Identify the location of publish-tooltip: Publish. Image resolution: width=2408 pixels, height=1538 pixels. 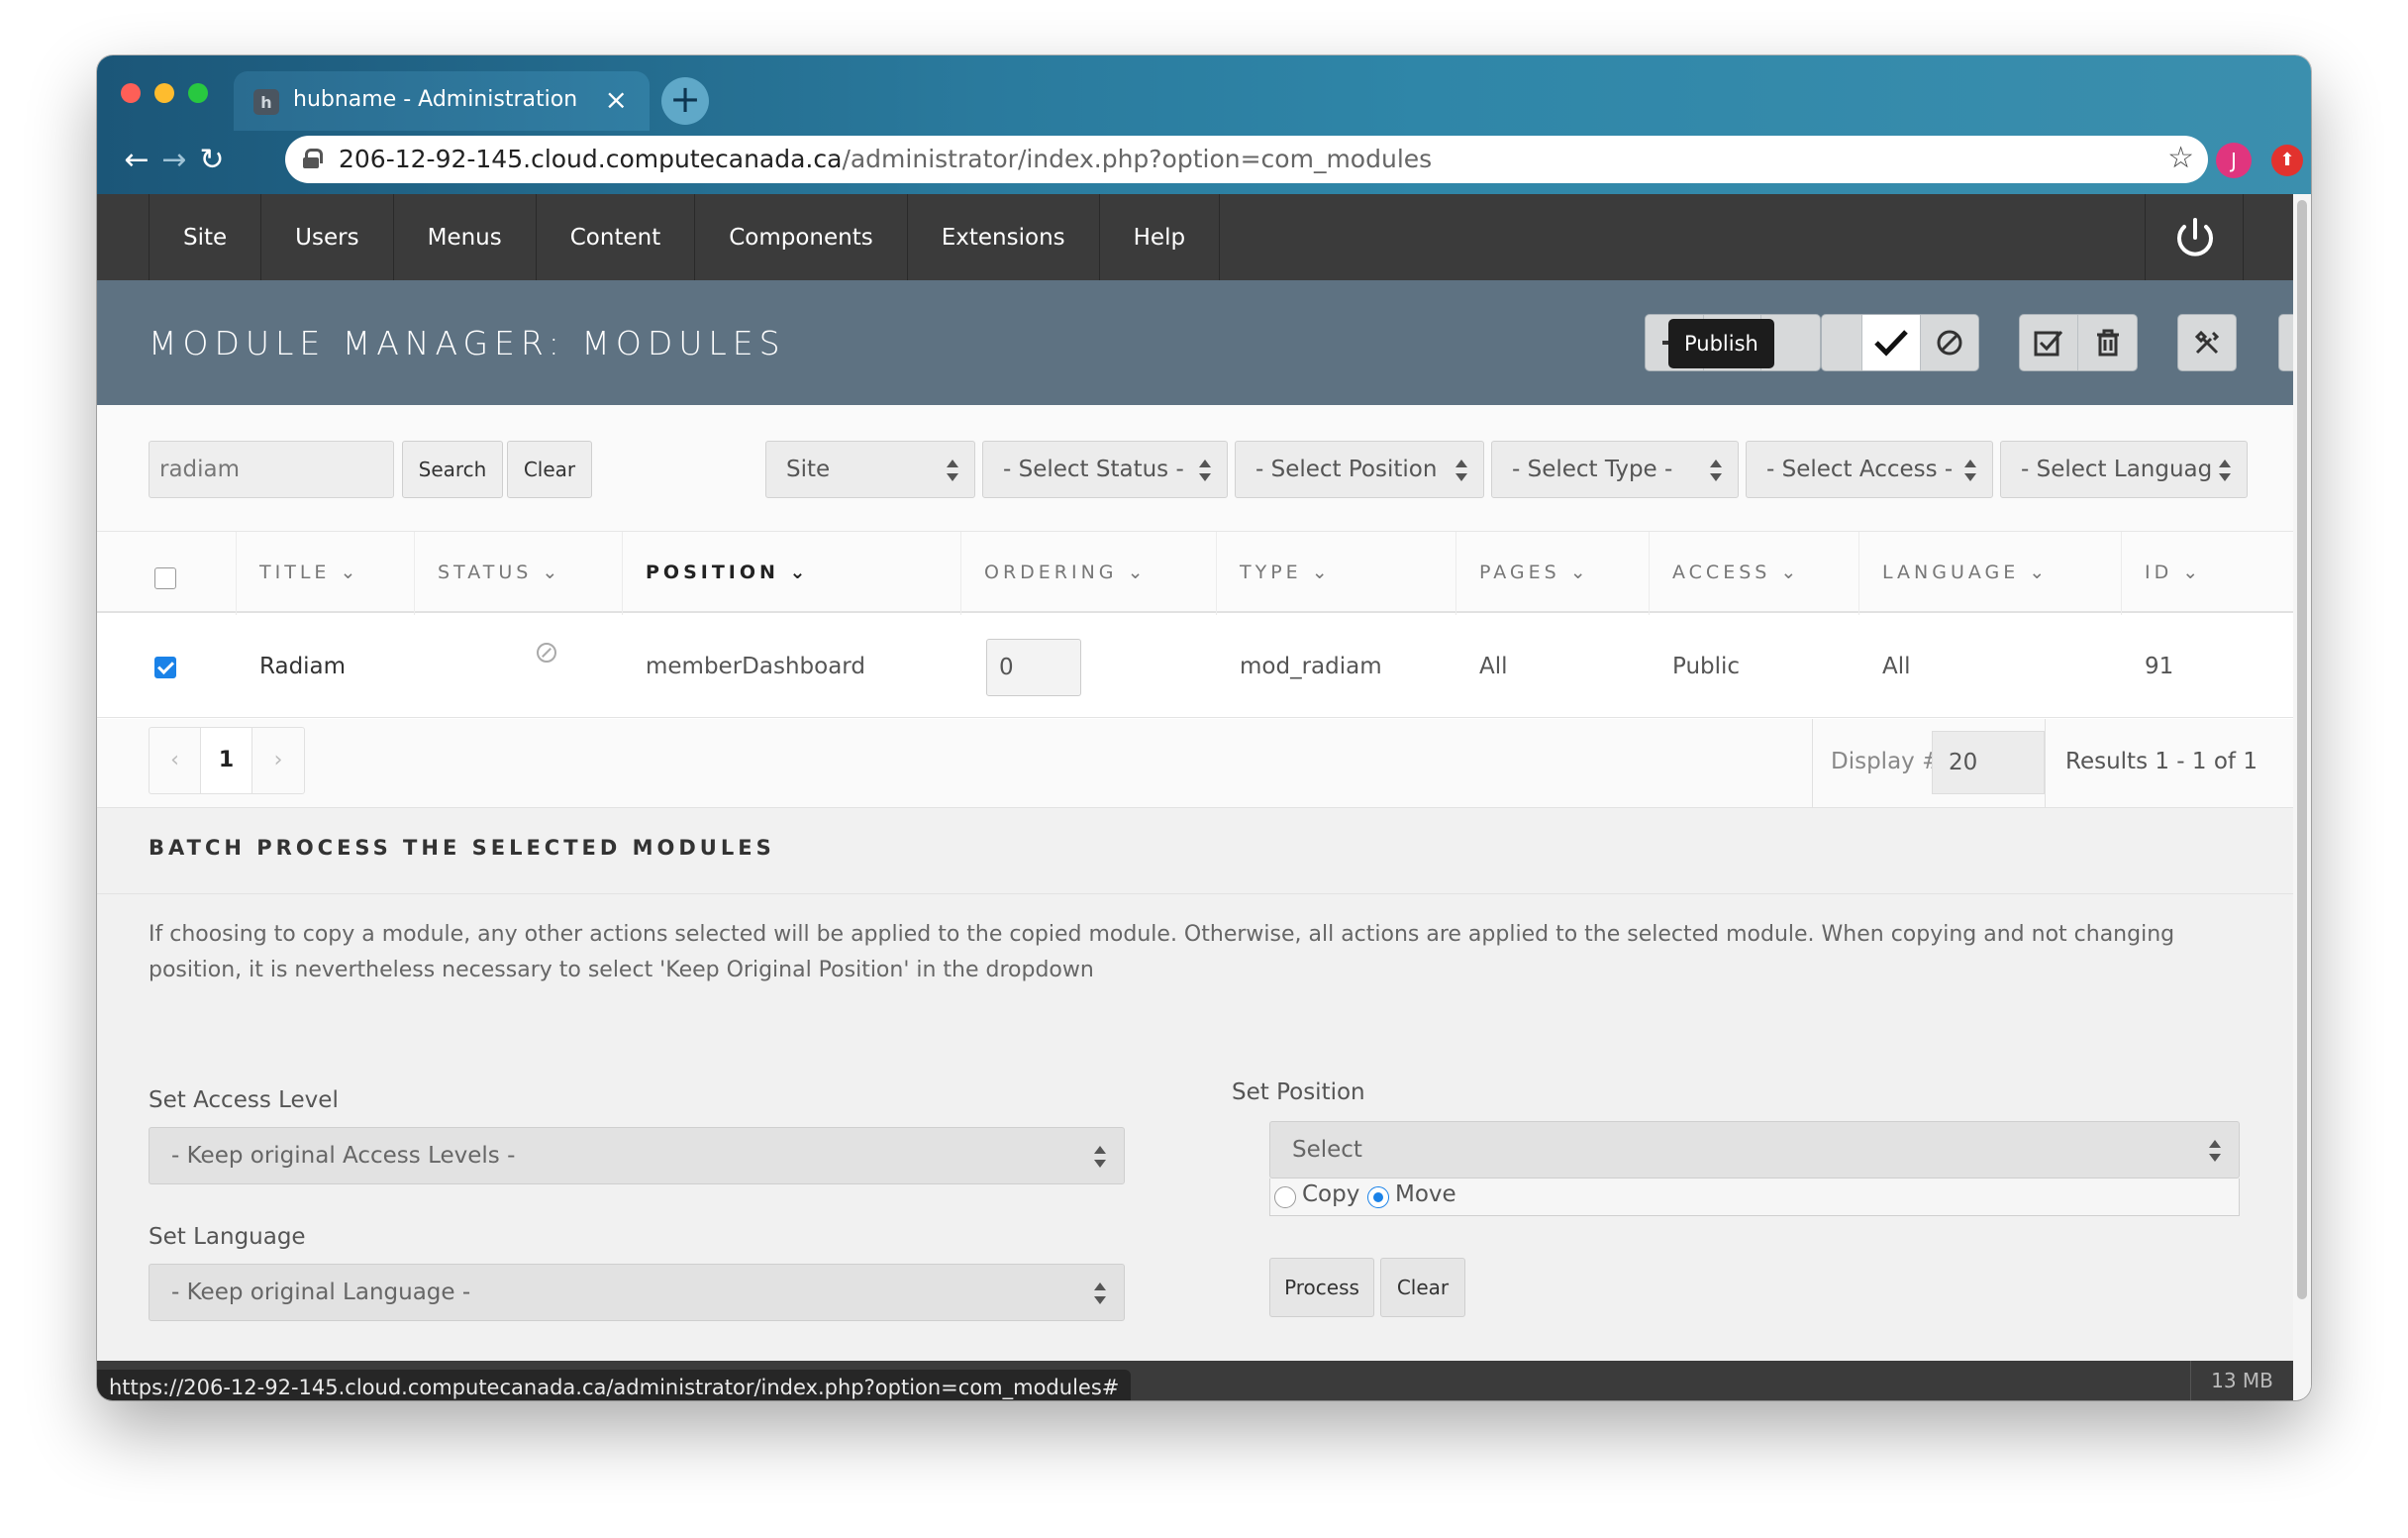
(1721, 344).